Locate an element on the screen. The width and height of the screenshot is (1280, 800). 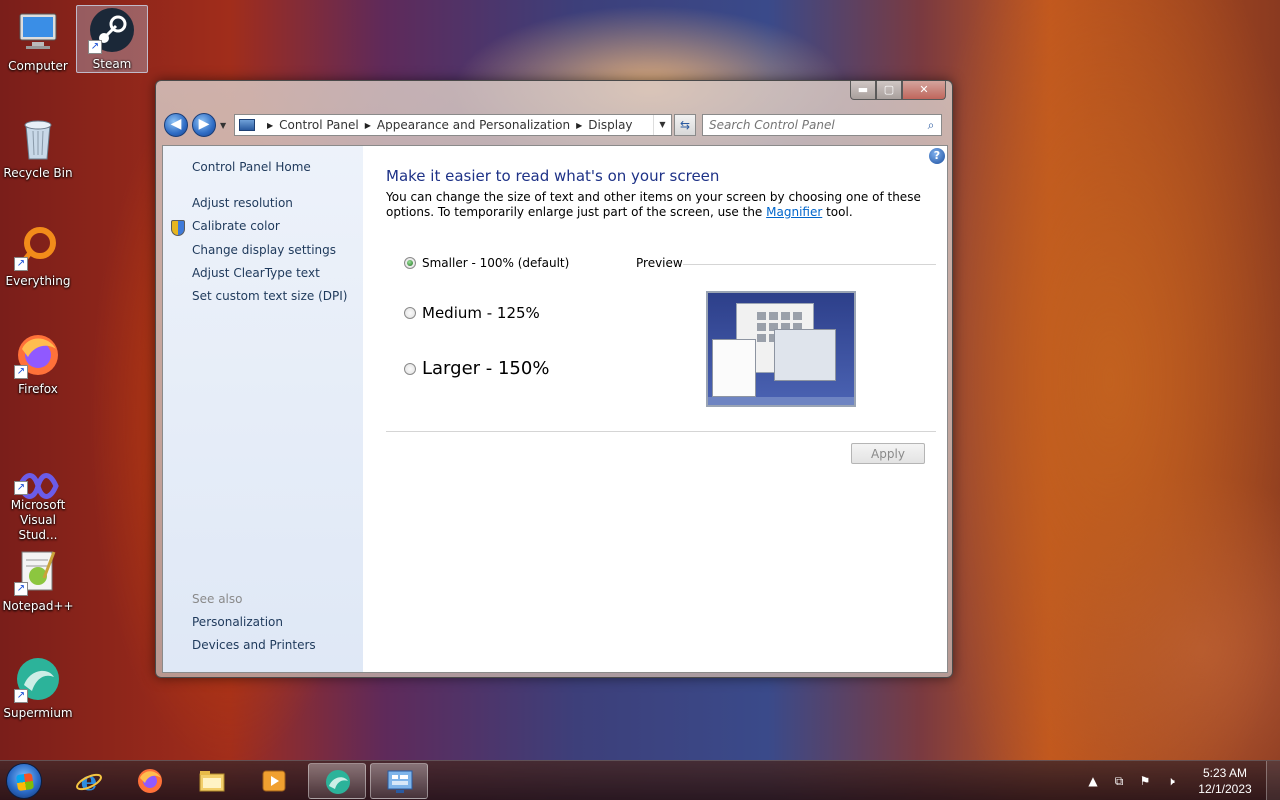
start-button is located at coordinates (24, 781).